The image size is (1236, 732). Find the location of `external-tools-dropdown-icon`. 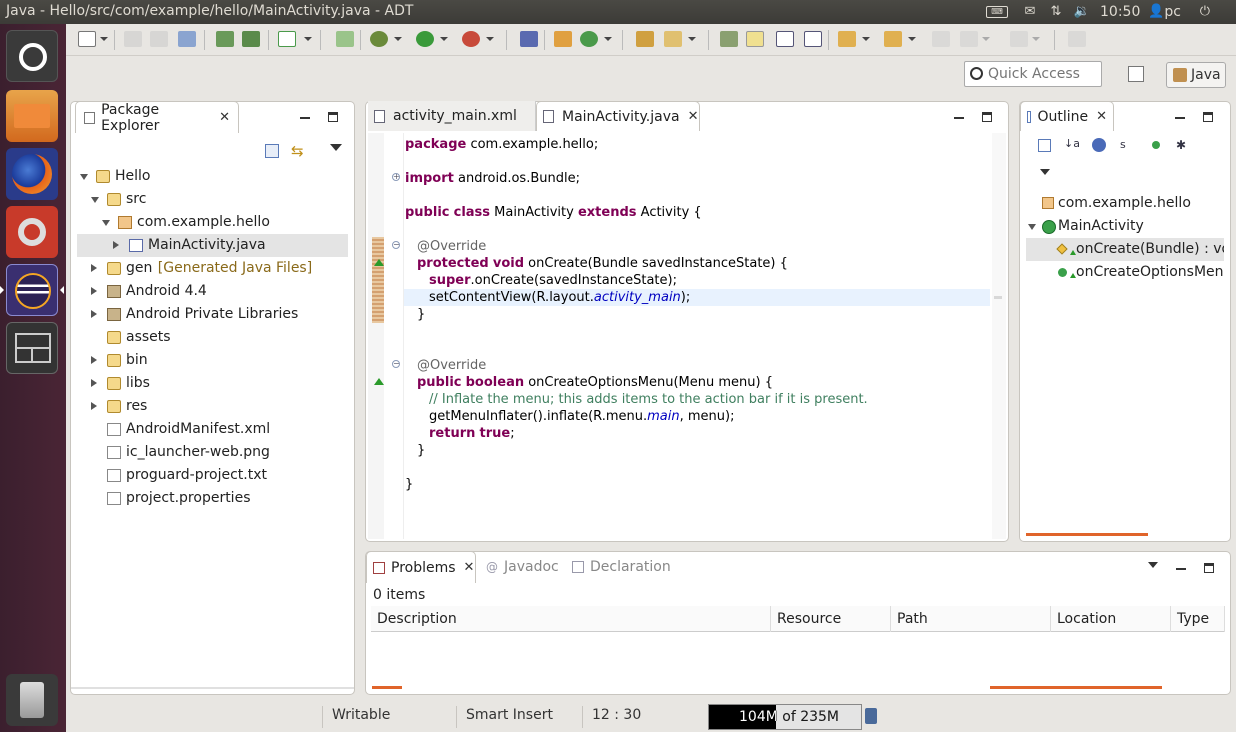

external-tools-dropdown-icon is located at coordinates (490, 39).